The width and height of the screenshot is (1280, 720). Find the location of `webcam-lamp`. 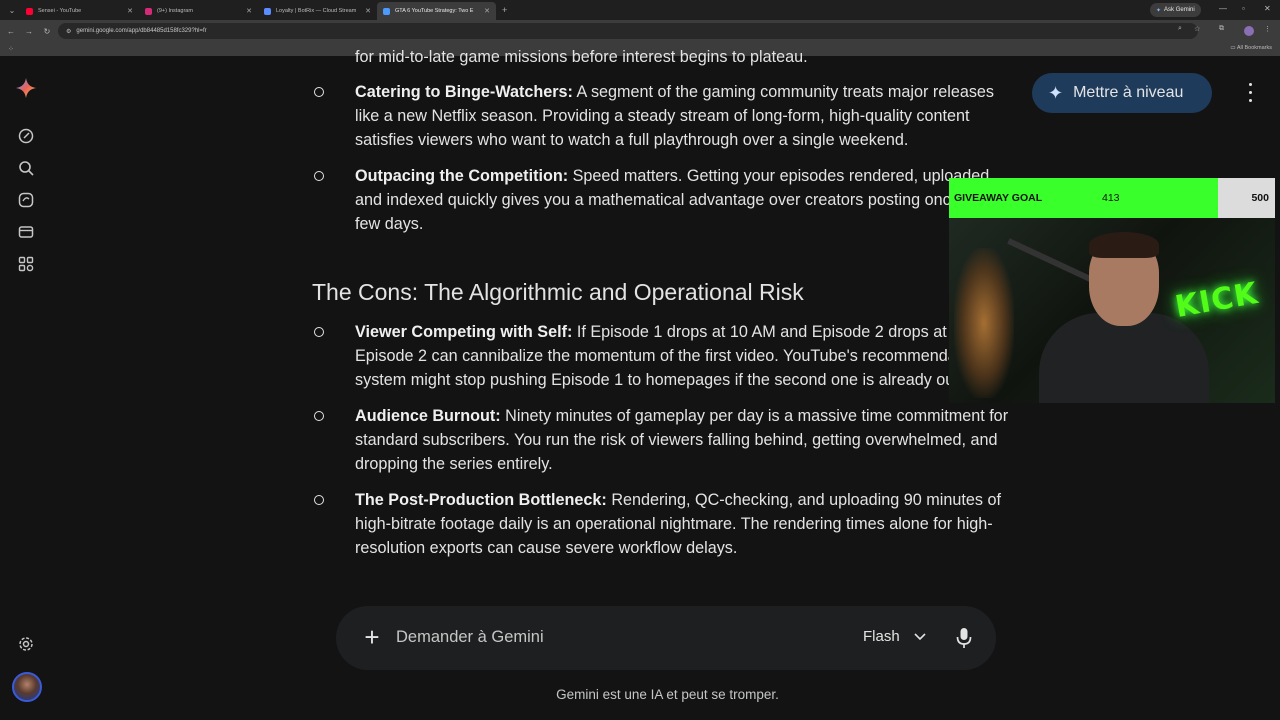

webcam-lamp is located at coordinates (984, 323).